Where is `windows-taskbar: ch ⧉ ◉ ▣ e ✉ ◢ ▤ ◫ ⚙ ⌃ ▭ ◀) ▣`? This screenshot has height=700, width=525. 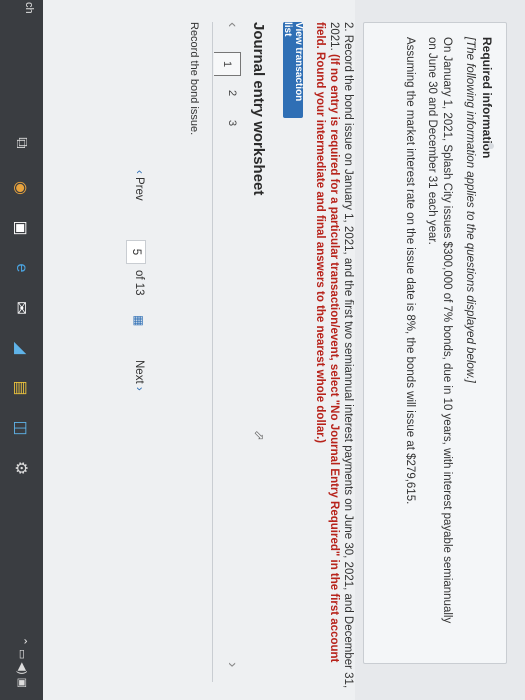
windows-taskbar: ch ⧉ ◉ ▣ e ✉ ◢ ▤ ◫ ⚙ ⌃ ▭ ◀) ▣ is located at coordinates (21, 350).